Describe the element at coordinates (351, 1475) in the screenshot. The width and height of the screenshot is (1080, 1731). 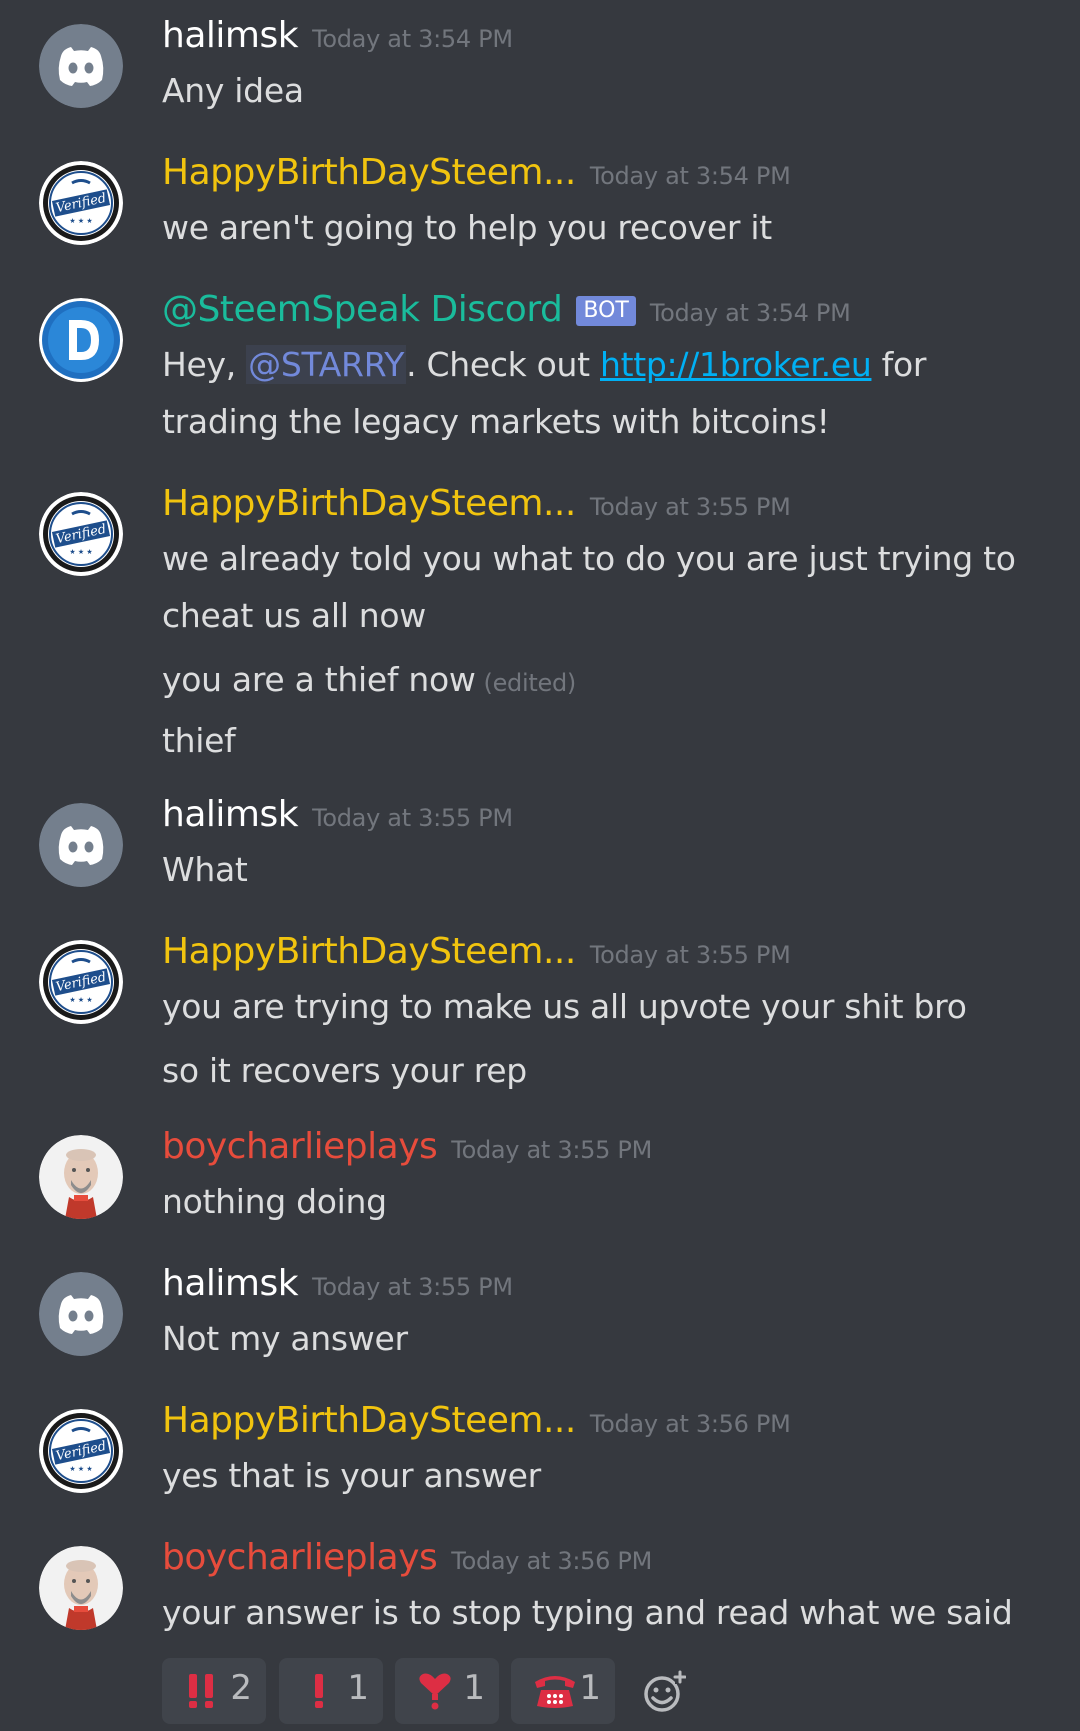
I see `message-text: yes that is your answer` at that location.